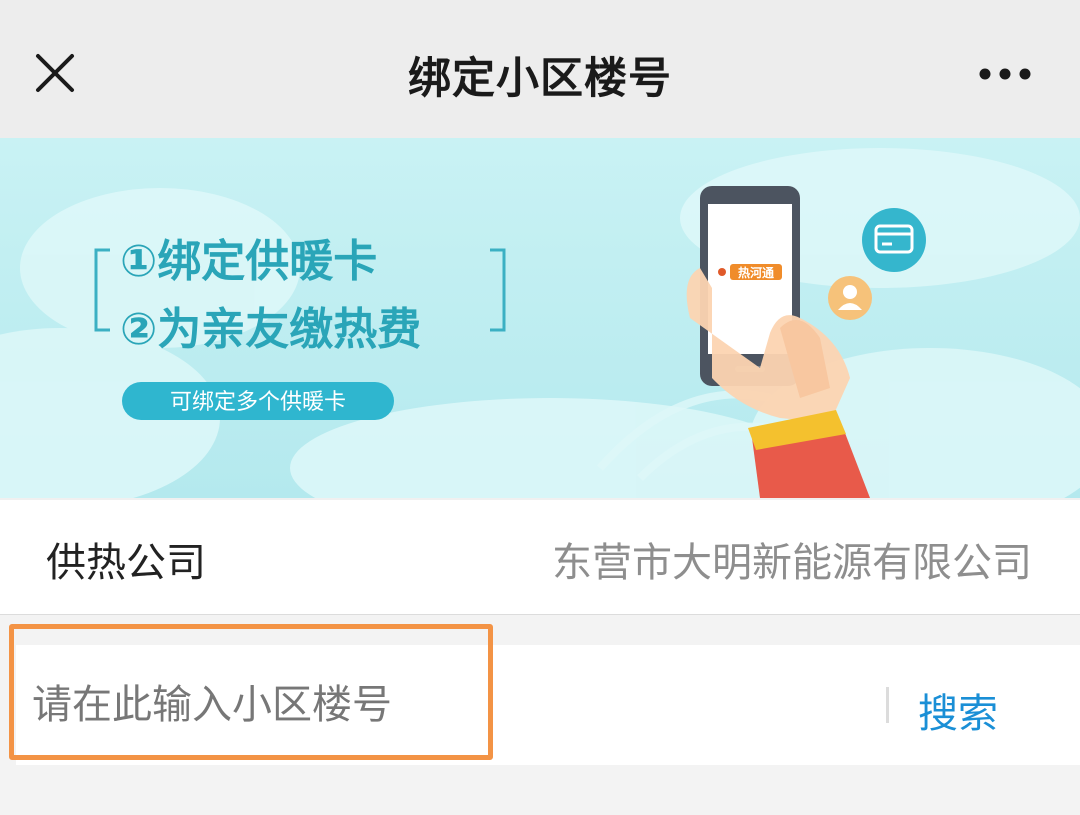 The height and width of the screenshot is (815, 1080). I want to click on search-button: 搜索, so click(958, 710).